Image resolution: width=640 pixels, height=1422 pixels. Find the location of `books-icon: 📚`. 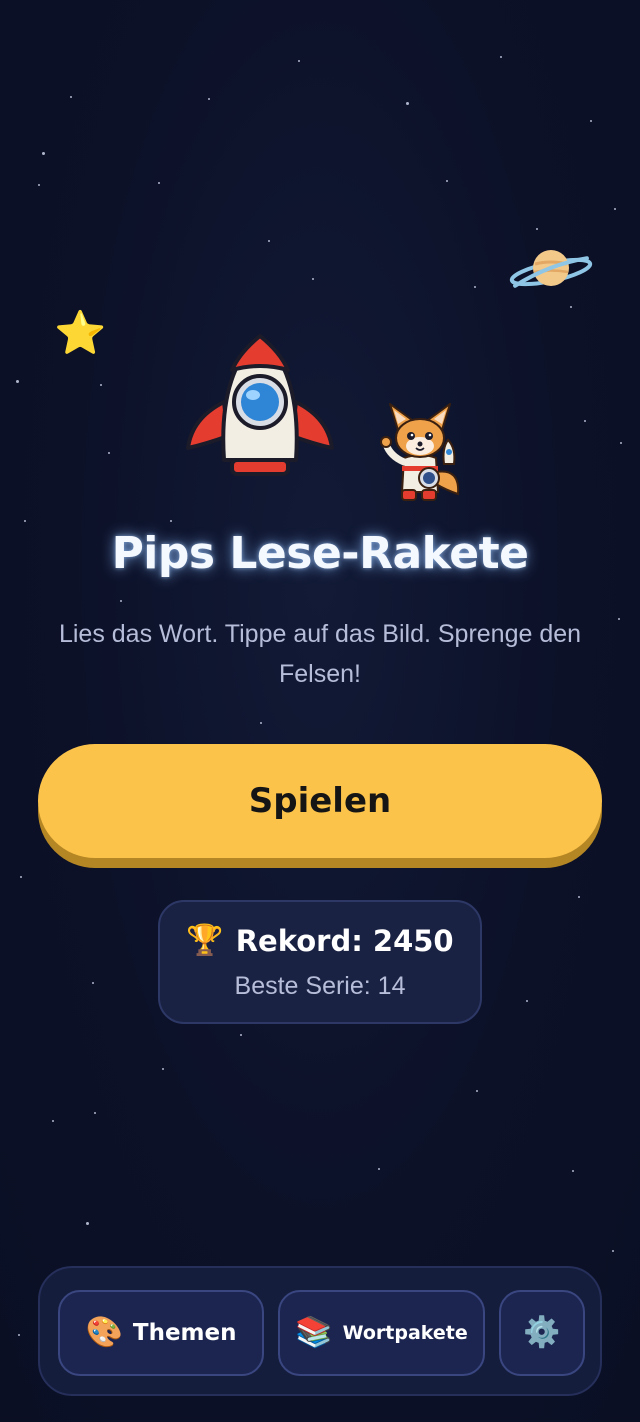

books-icon: 📚 is located at coordinates (314, 1332).